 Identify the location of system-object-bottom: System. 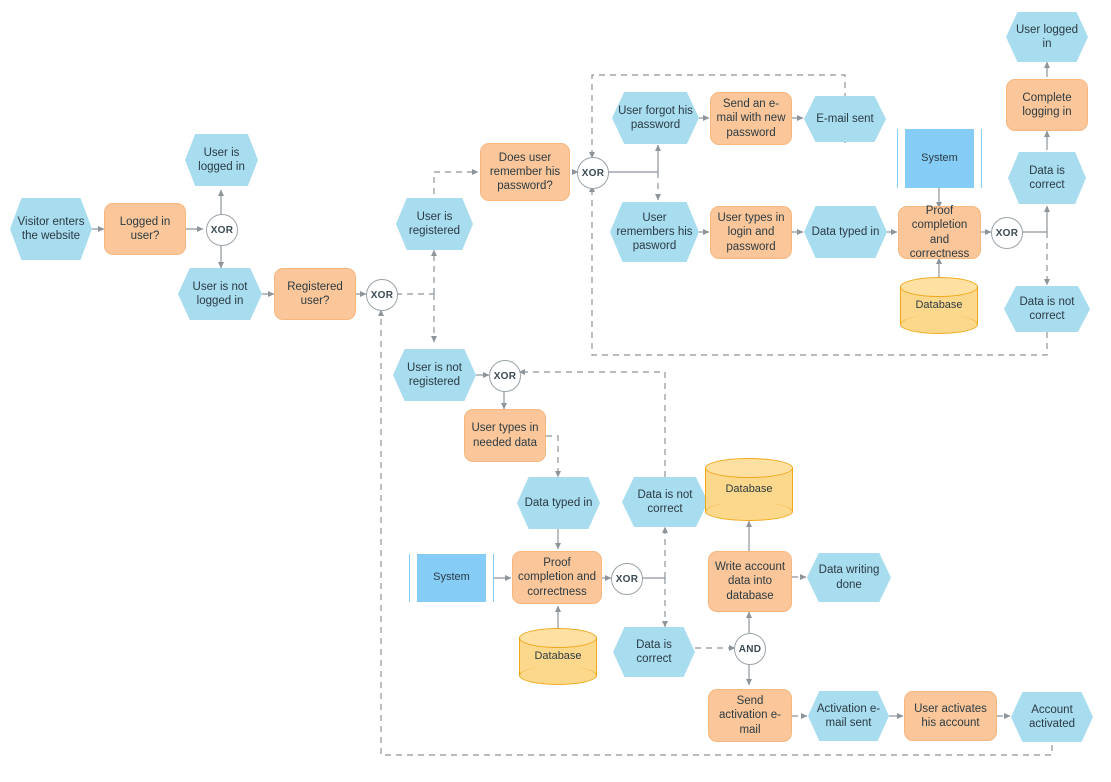
(451, 578).